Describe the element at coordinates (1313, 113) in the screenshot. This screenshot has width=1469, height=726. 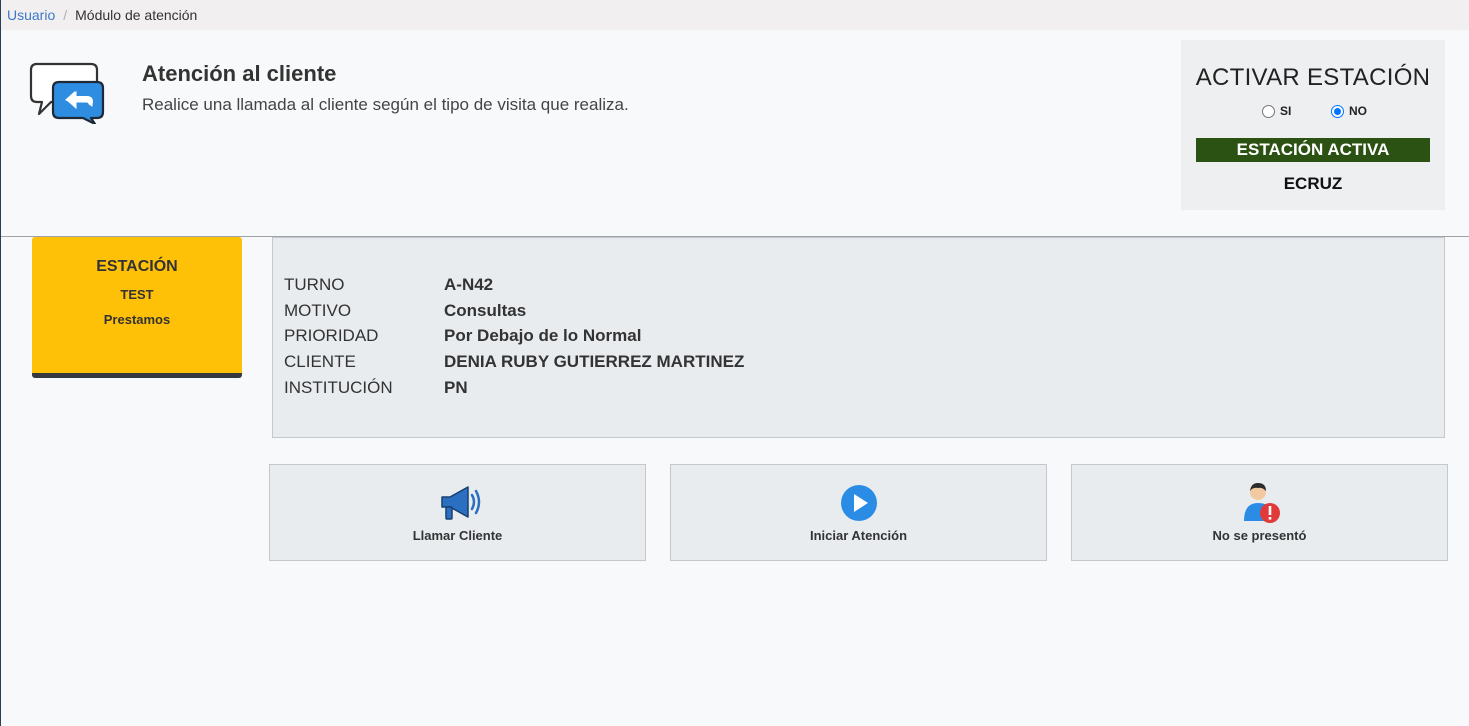
I see `activar-radio-group: SI NO` at that location.